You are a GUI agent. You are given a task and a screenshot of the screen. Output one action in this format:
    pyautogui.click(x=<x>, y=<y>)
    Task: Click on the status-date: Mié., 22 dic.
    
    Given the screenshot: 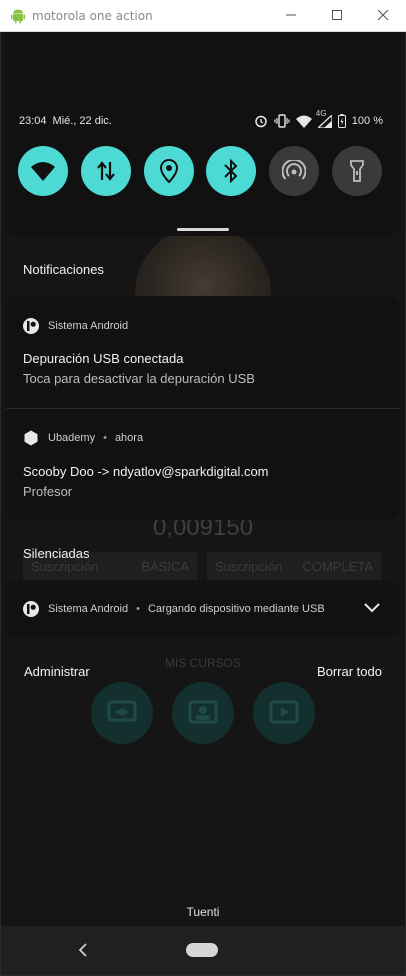 What is the action you would take?
    pyautogui.click(x=82, y=121)
    